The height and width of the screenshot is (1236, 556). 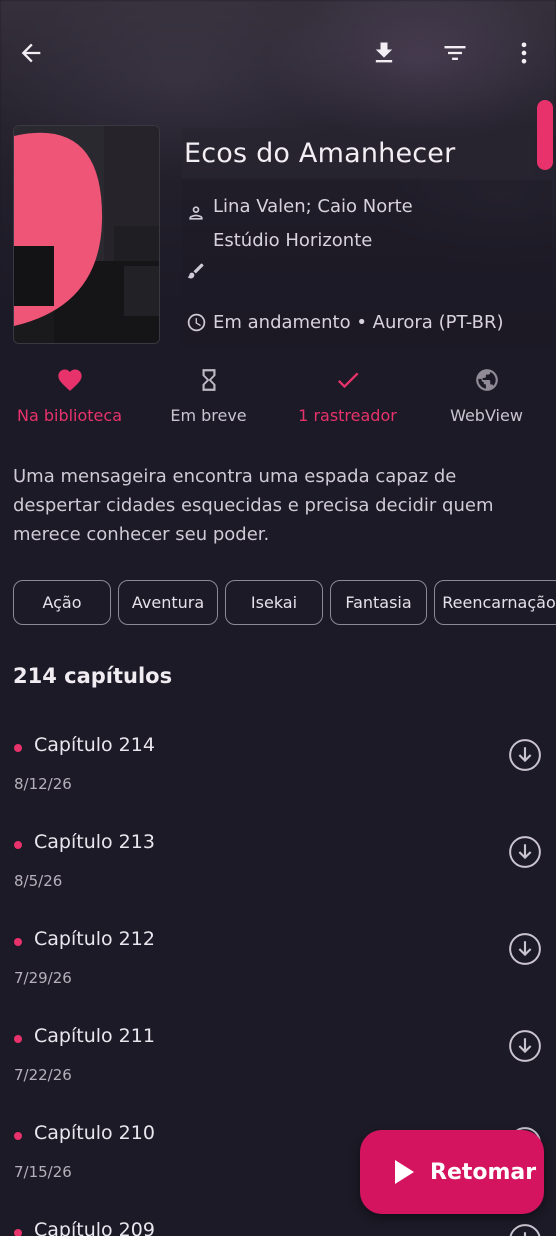 I want to click on status-text: Em andamento • Aurora (PT-BR), so click(x=358, y=322).